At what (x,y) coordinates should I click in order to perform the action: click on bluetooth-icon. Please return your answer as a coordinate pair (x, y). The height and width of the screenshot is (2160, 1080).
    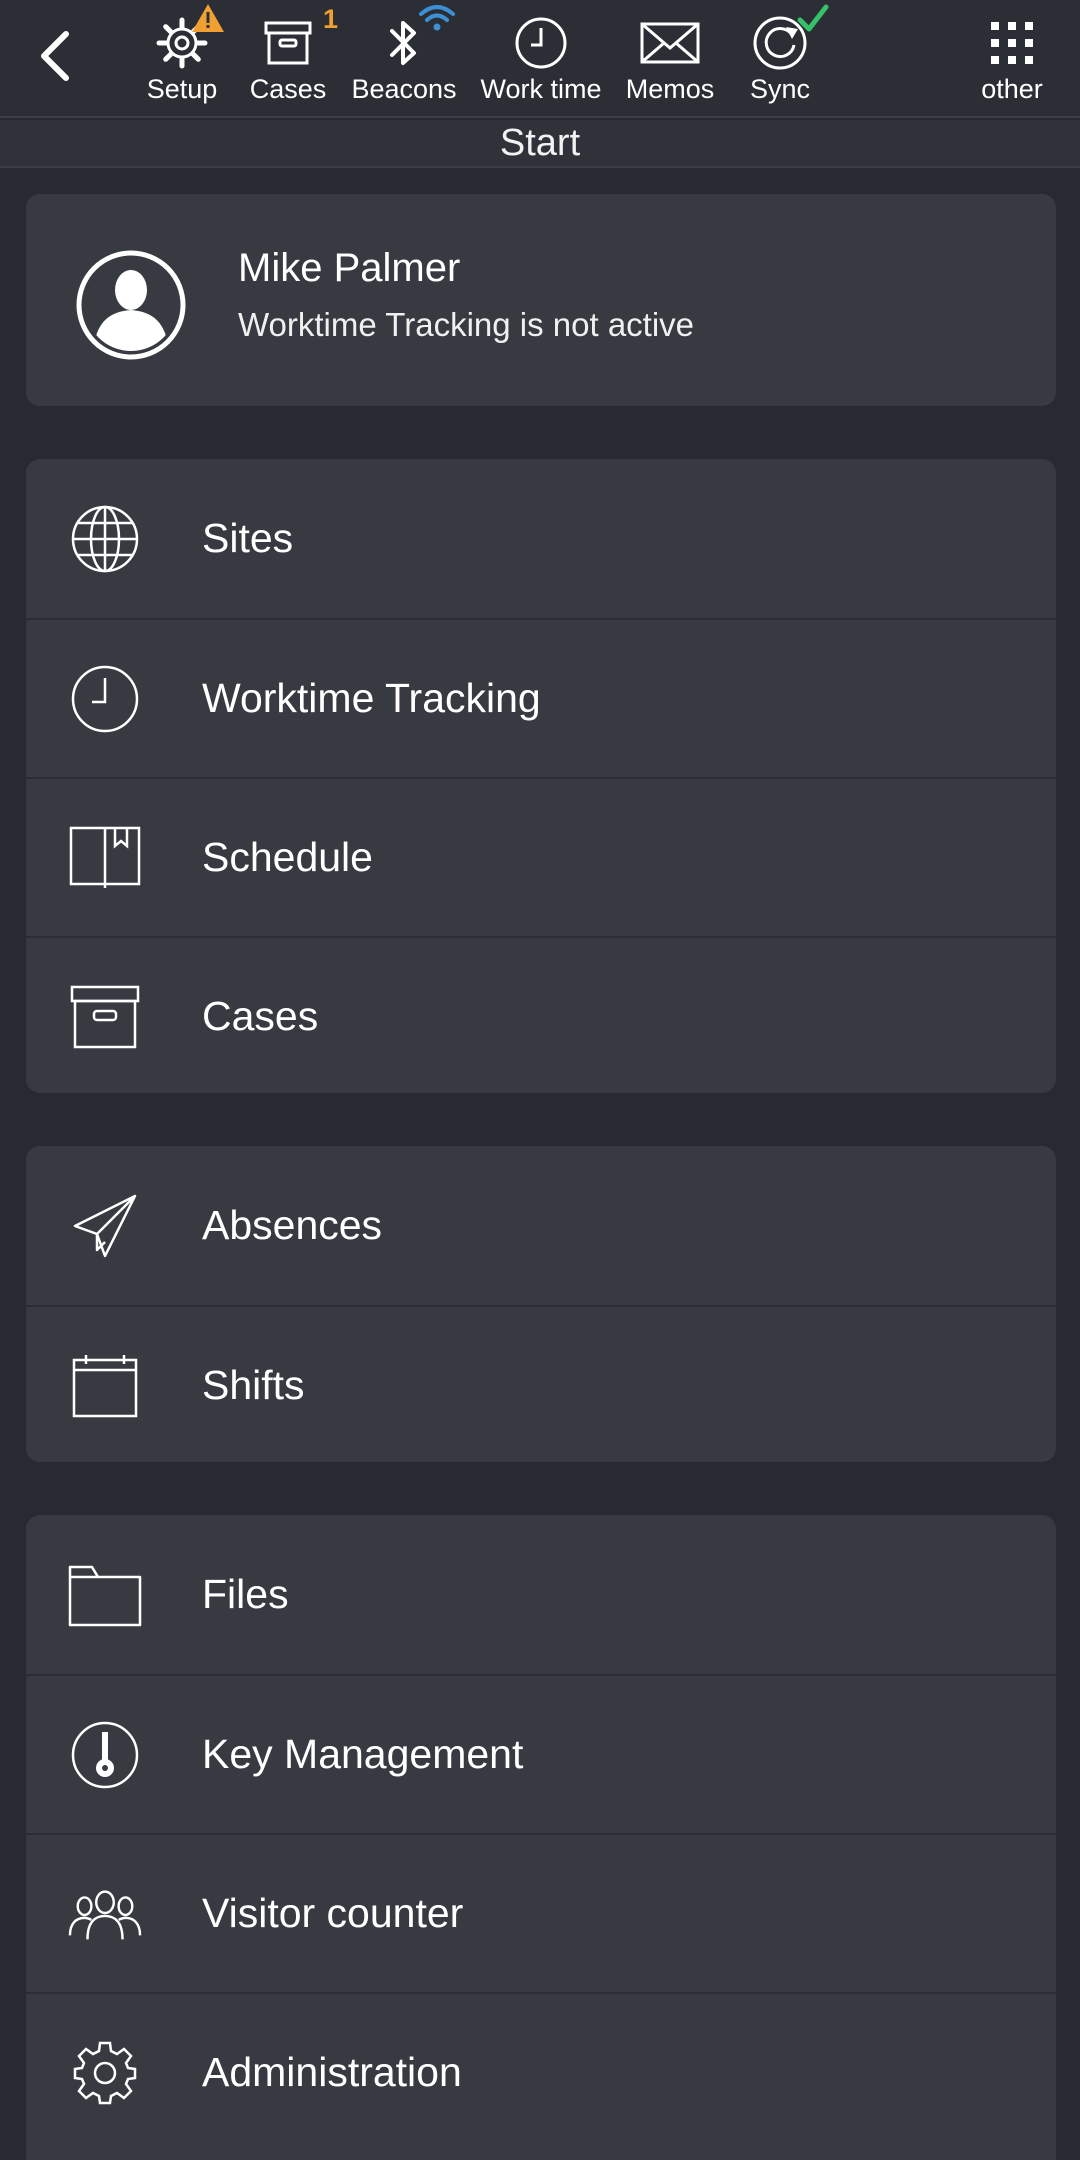
    Looking at the image, I should click on (403, 43).